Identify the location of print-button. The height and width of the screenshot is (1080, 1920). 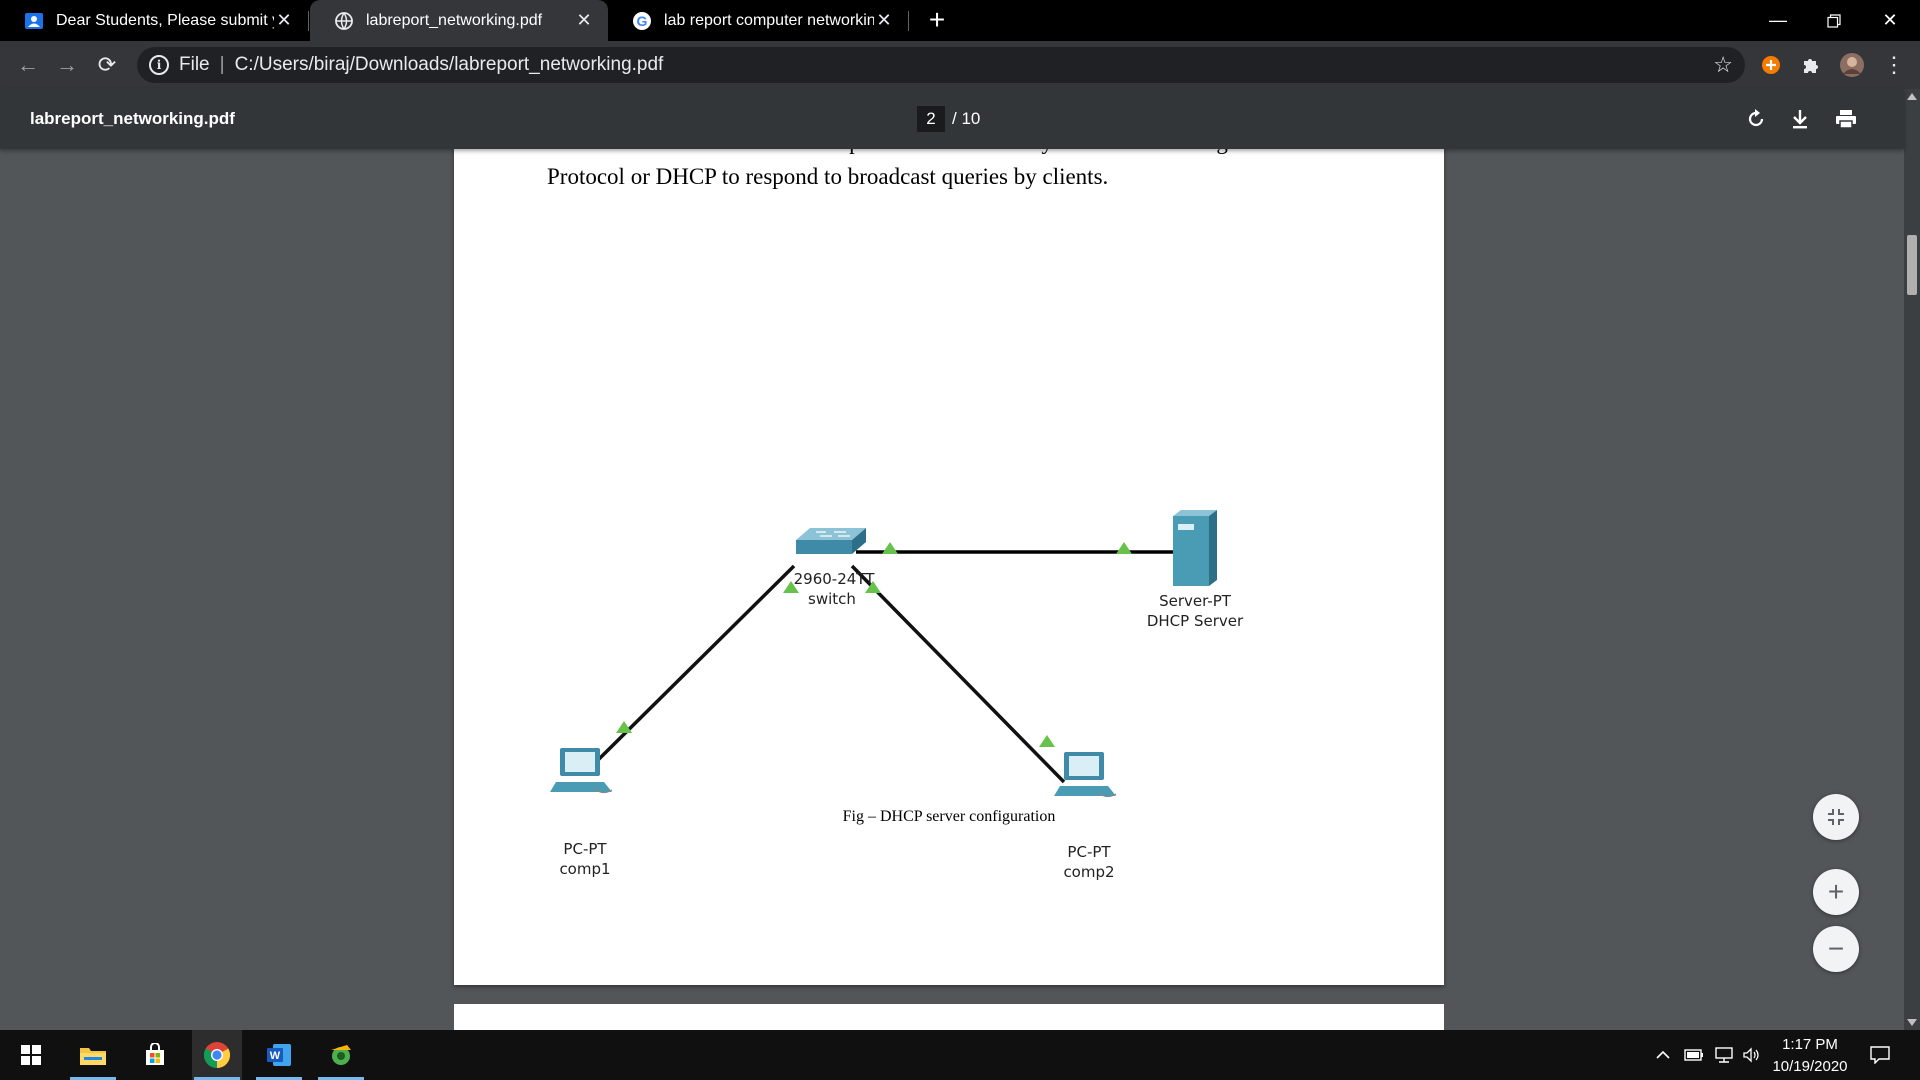
(1846, 119).